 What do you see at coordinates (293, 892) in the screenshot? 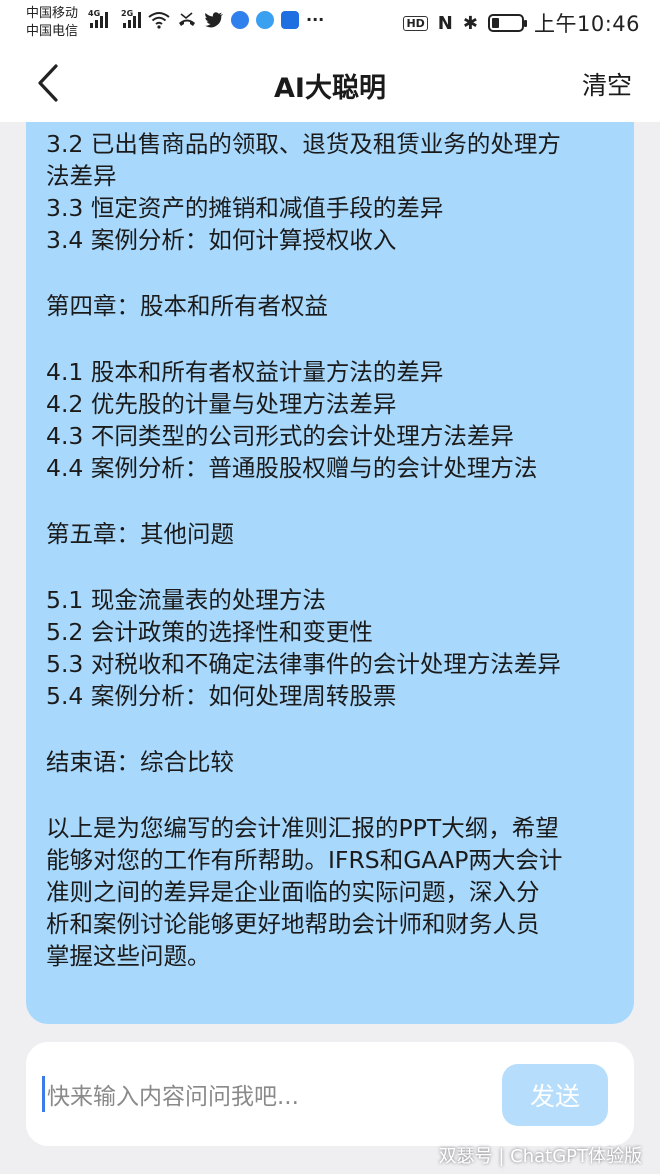
I see `closing-line: 准则之间的差异是企业面临的实际问题，深入分` at bounding box center [293, 892].